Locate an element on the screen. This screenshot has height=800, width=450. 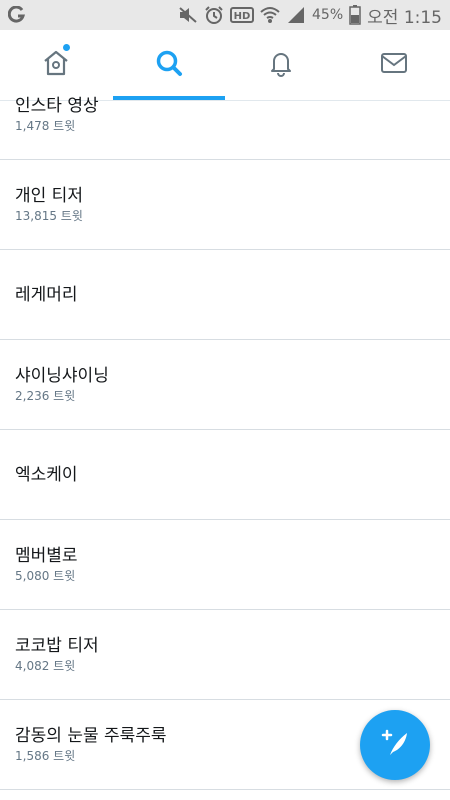
svg-text: HD is located at coordinates (242, 16).